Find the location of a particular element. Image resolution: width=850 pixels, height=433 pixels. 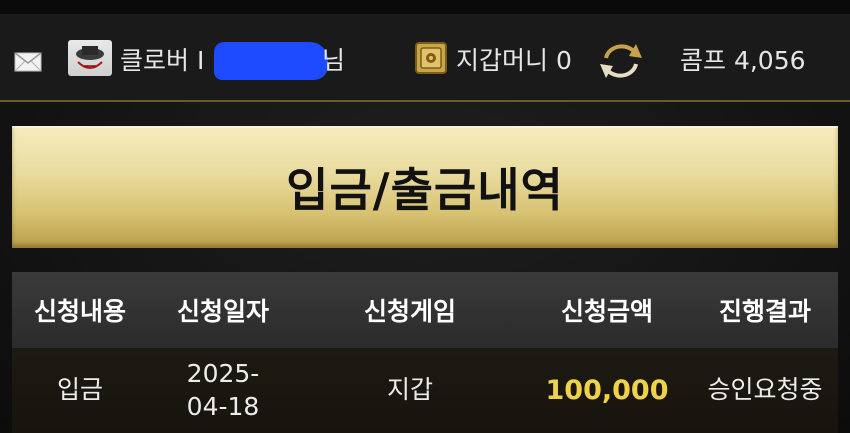

column-header-amount: 신청금액 is located at coordinates (606, 311).